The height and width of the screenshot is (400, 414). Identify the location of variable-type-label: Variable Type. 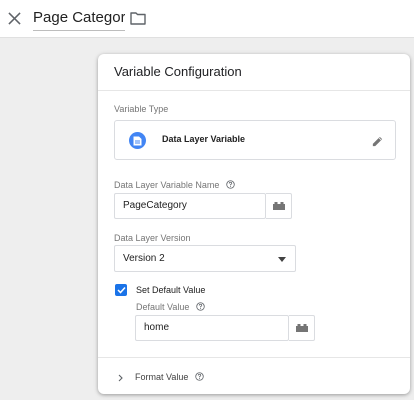
(141, 109).